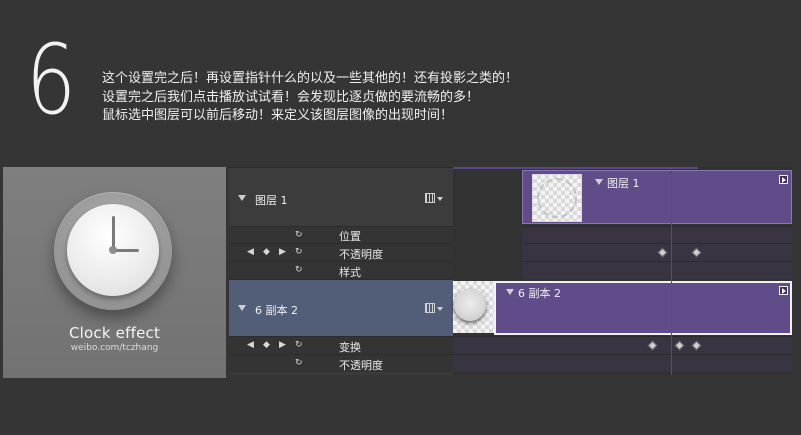 The height and width of the screenshot is (435, 801). I want to click on property-row-style: ↻ 样式, so click(341, 270).